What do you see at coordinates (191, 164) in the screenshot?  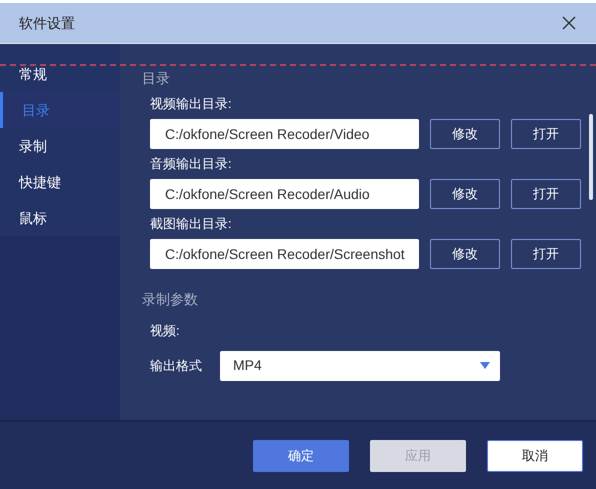 I see `field-label: 音频输出目录:` at bounding box center [191, 164].